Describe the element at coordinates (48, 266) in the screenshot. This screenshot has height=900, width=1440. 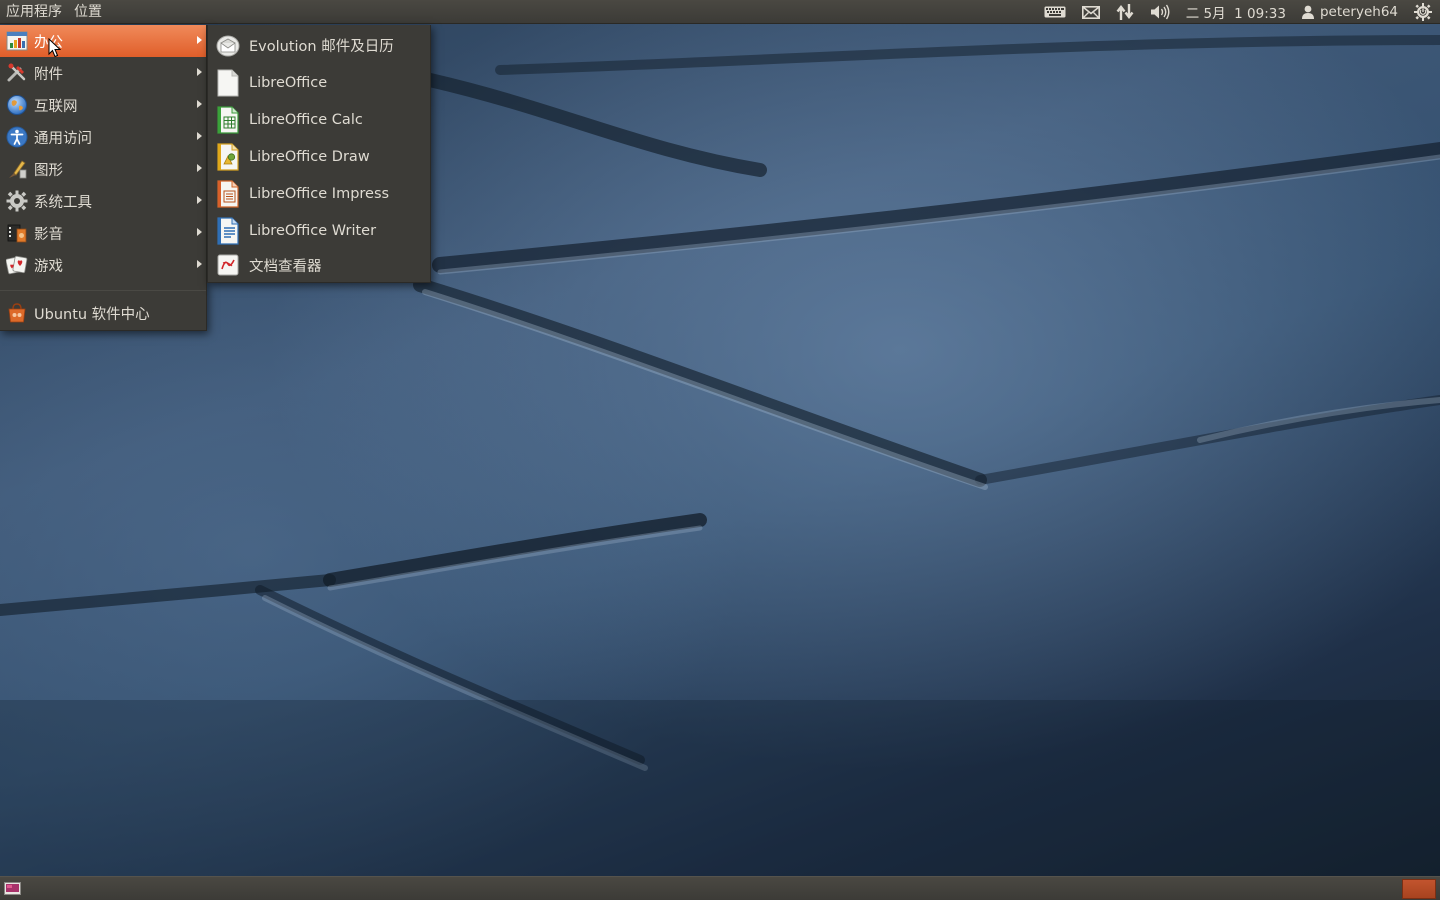
I see `menu-item-label: 游戏` at that location.